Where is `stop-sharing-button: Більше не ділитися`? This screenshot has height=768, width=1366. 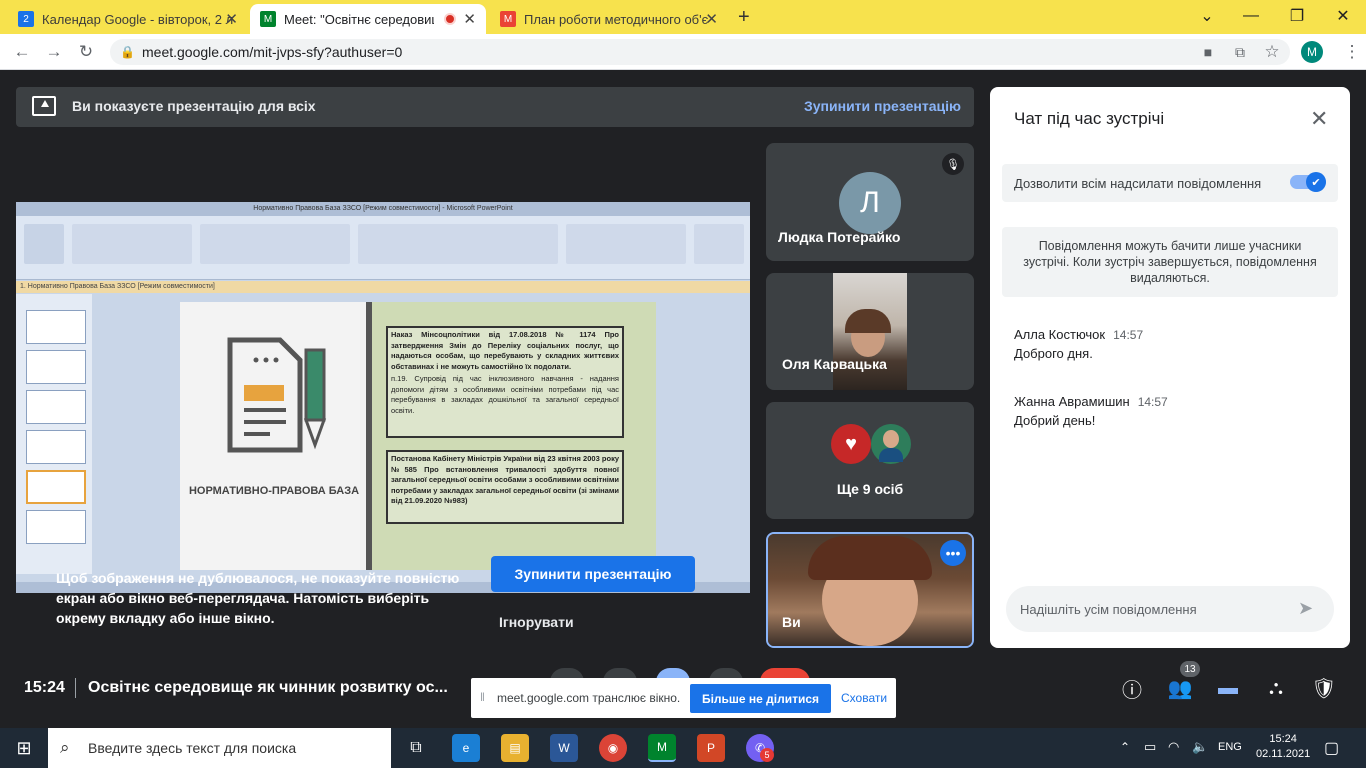
stop-sharing-button: Більше не ділитися is located at coordinates (760, 698).